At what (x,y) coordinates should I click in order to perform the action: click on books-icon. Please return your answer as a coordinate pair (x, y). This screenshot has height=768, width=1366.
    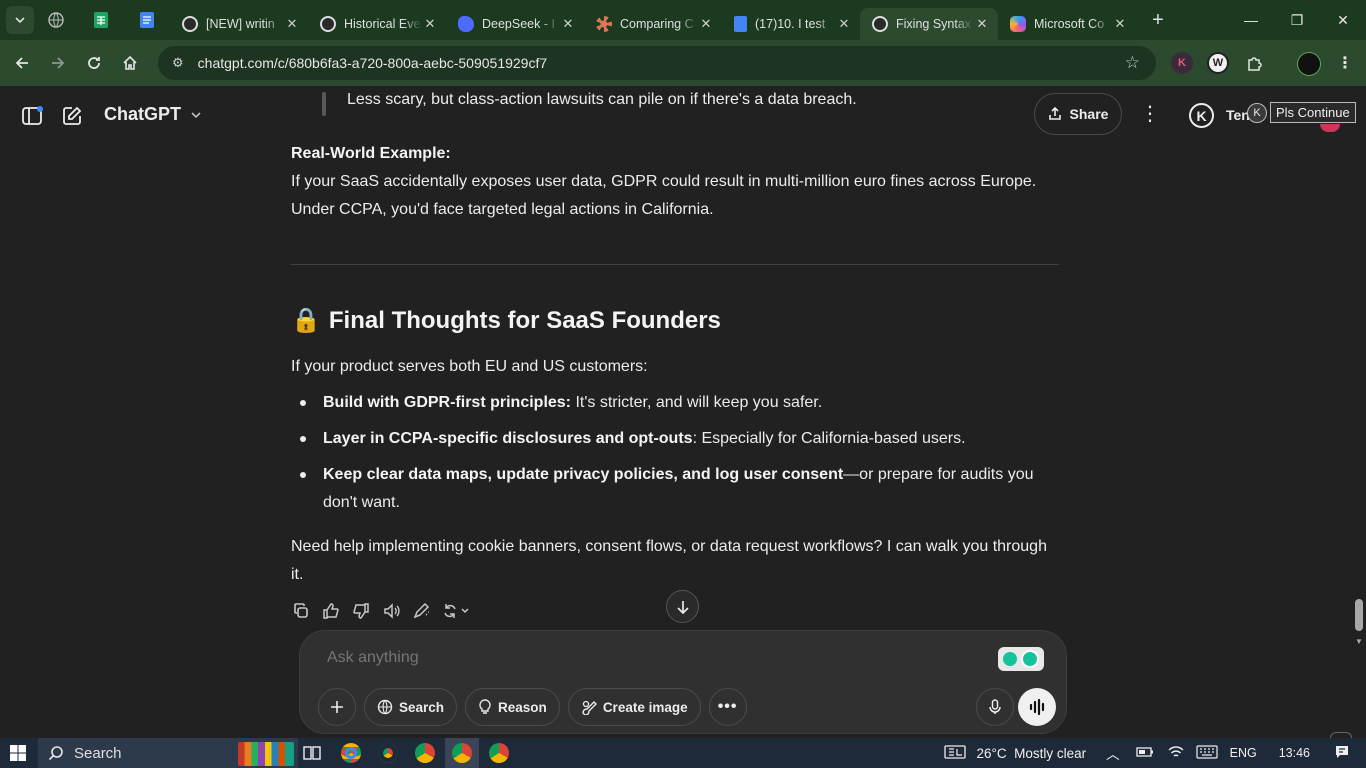
    Looking at the image, I should click on (266, 754).